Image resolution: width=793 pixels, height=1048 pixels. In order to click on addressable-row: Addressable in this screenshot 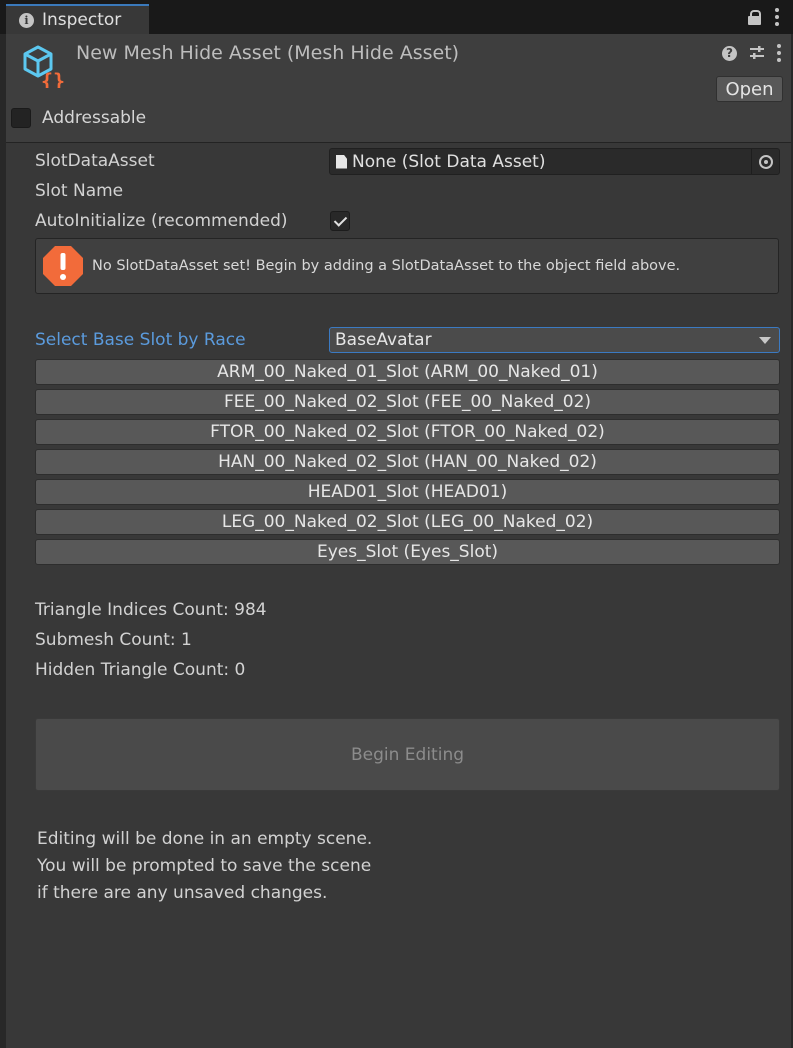, I will do `click(78, 118)`.